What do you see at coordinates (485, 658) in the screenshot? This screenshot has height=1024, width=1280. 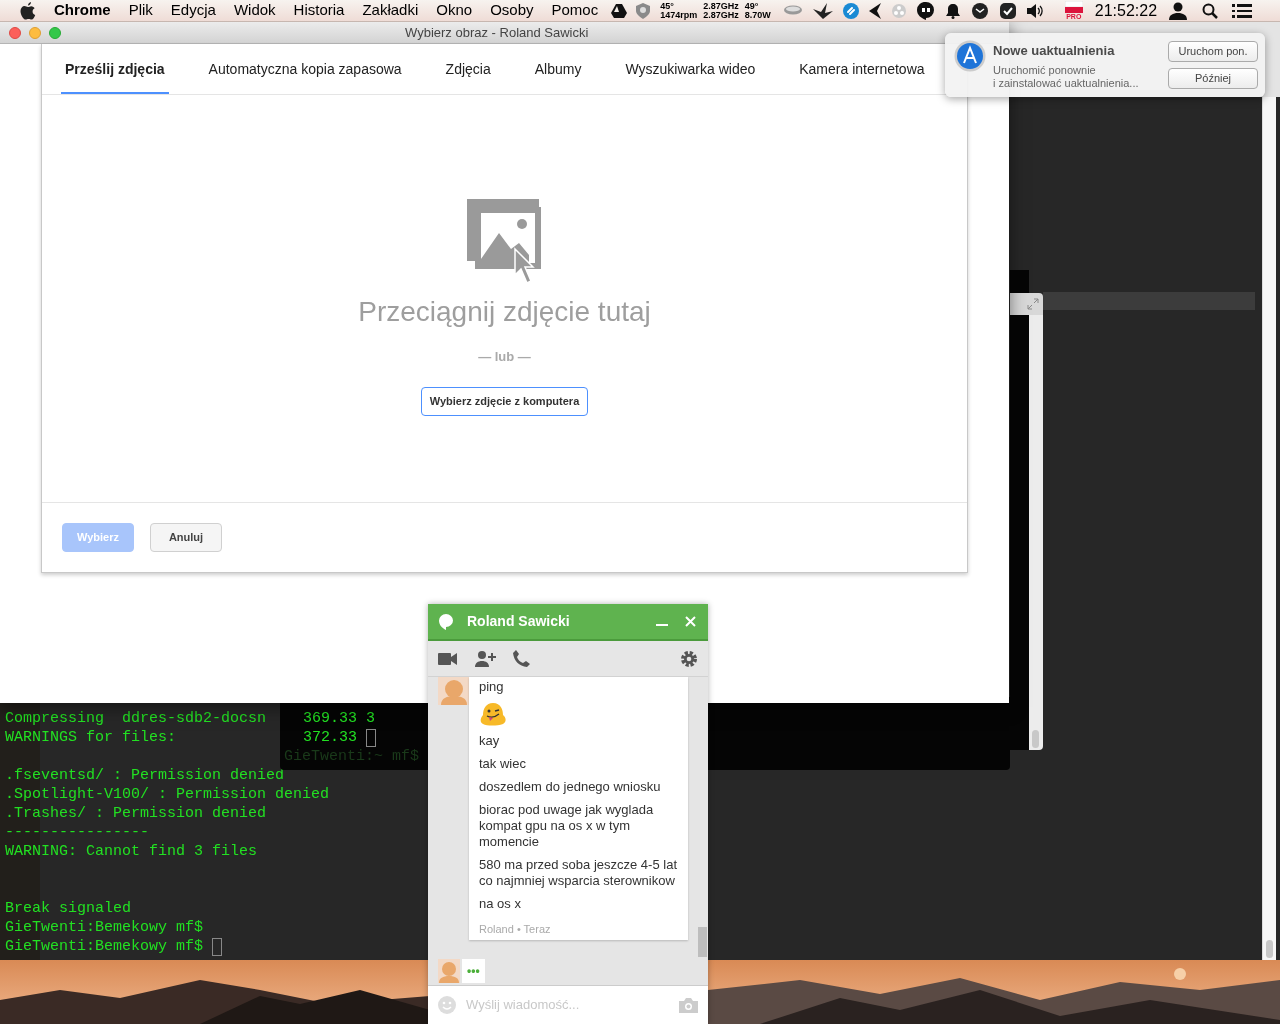 I see `add-person-icon` at bounding box center [485, 658].